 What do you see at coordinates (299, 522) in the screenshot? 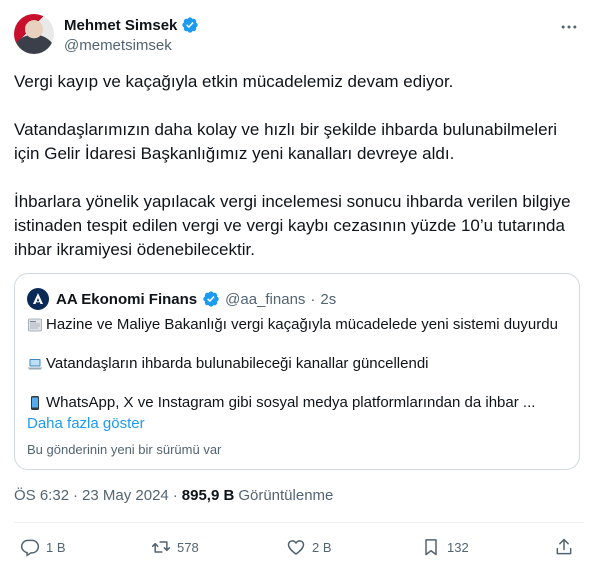
I see `divider` at bounding box center [299, 522].